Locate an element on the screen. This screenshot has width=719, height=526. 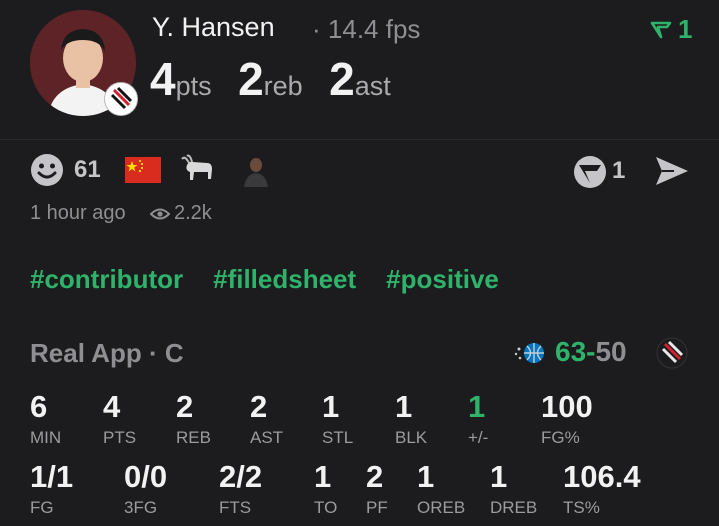
stat-to: 1 TO is located at coordinates (325, 489).